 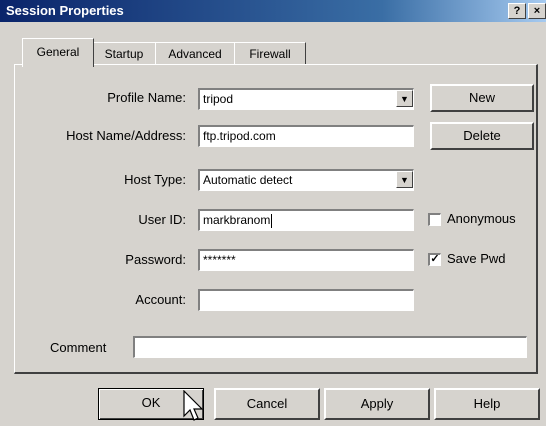 I want to click on anonymous-label: Anonymous, so click(x=481, y=218).